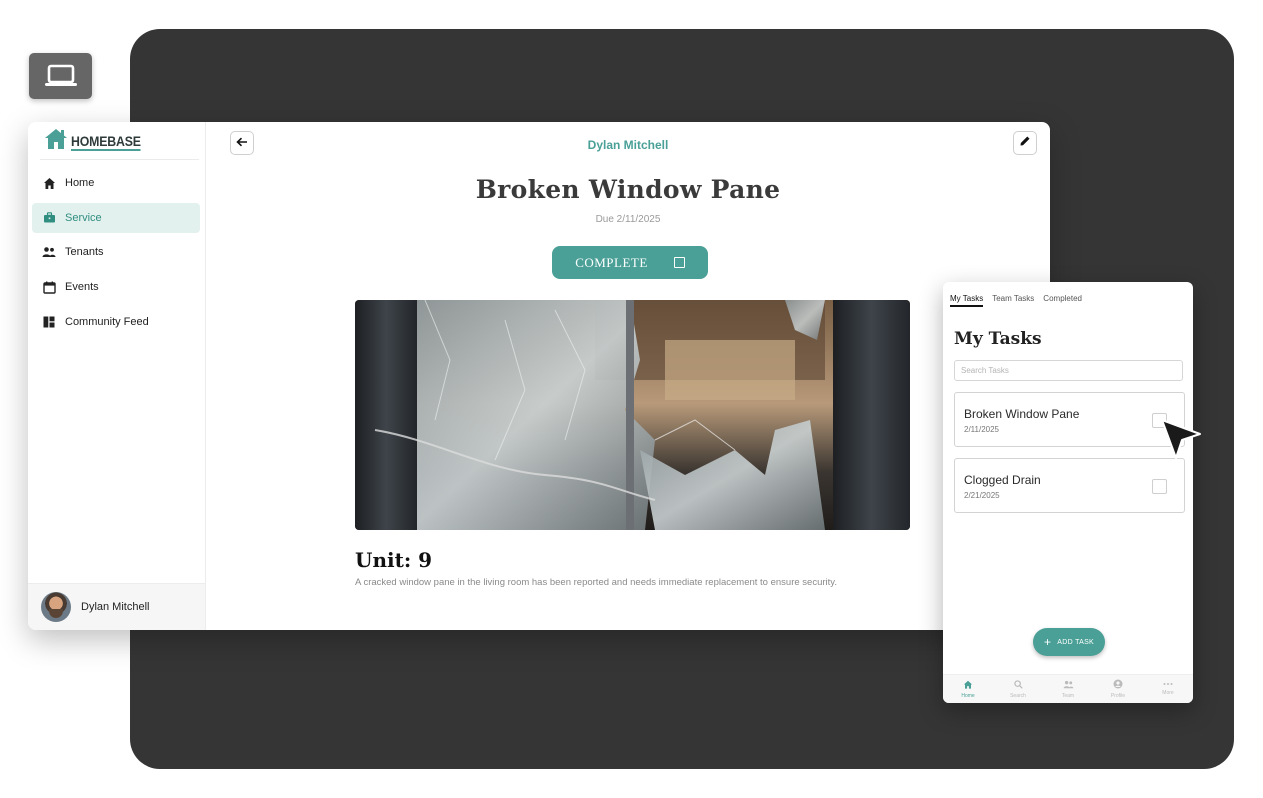  Describe the element at coordinates (981, 429) in the screenshot. I see `task-date: 2/11/2025` at that location.